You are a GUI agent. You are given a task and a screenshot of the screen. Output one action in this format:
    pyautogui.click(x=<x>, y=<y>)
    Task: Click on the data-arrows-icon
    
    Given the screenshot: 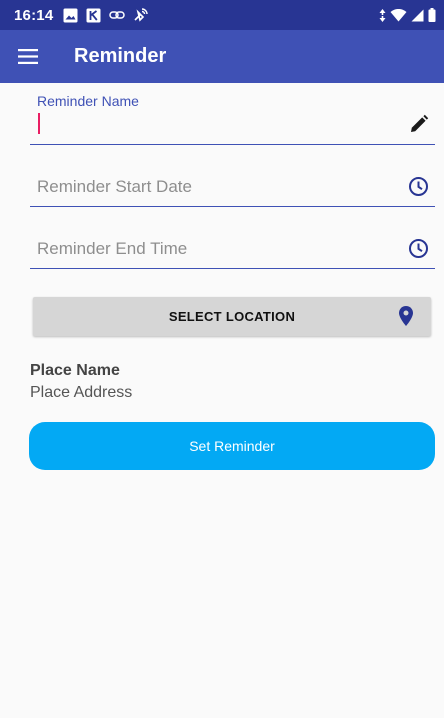 What is the action you would take?
    pyautogui.click(x=382, y=15)
    